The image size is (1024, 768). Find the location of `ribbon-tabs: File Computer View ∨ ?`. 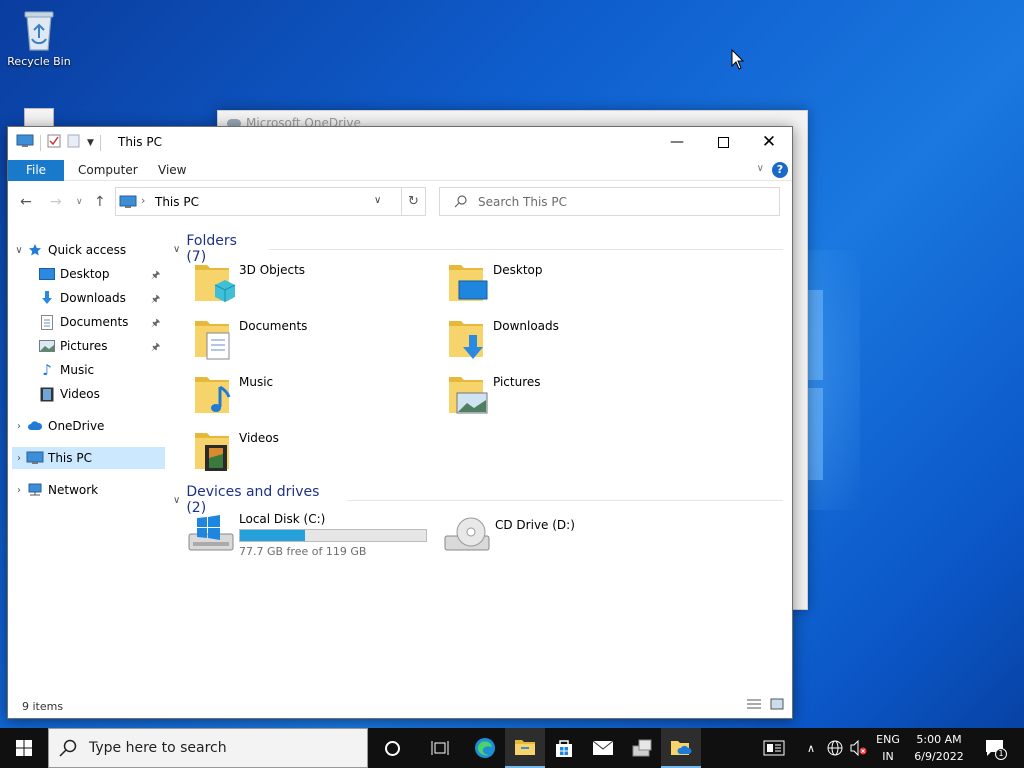

ribbon-tabs: File Computer View ∨ ? is located at coordinates (400, 169).